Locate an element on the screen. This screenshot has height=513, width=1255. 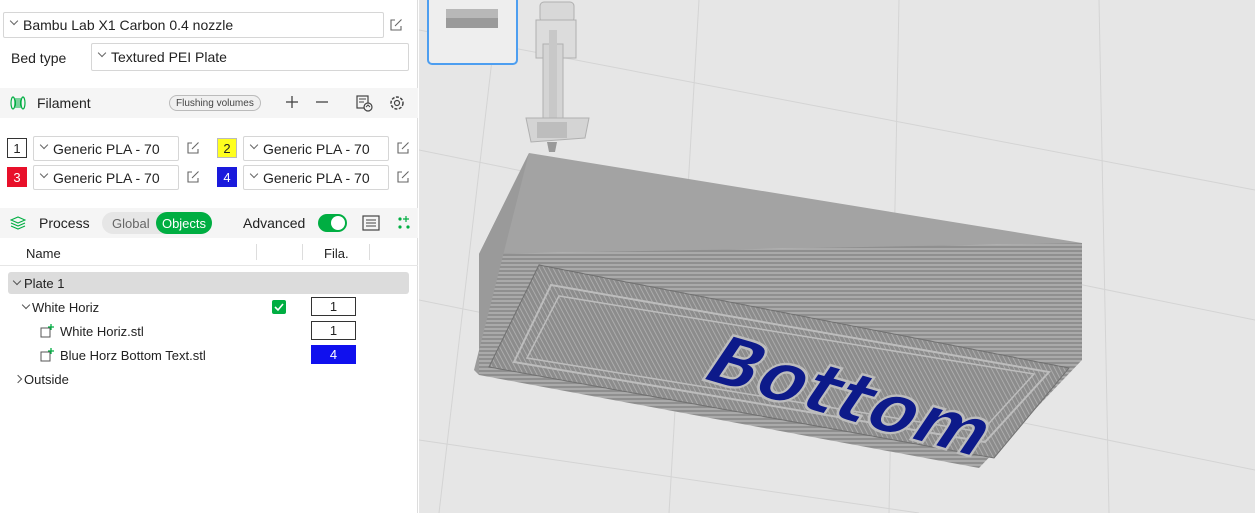
printer-name: Bambu Lab X1 Carbon 0.4 nozzle is located at coordinates (128, 25).